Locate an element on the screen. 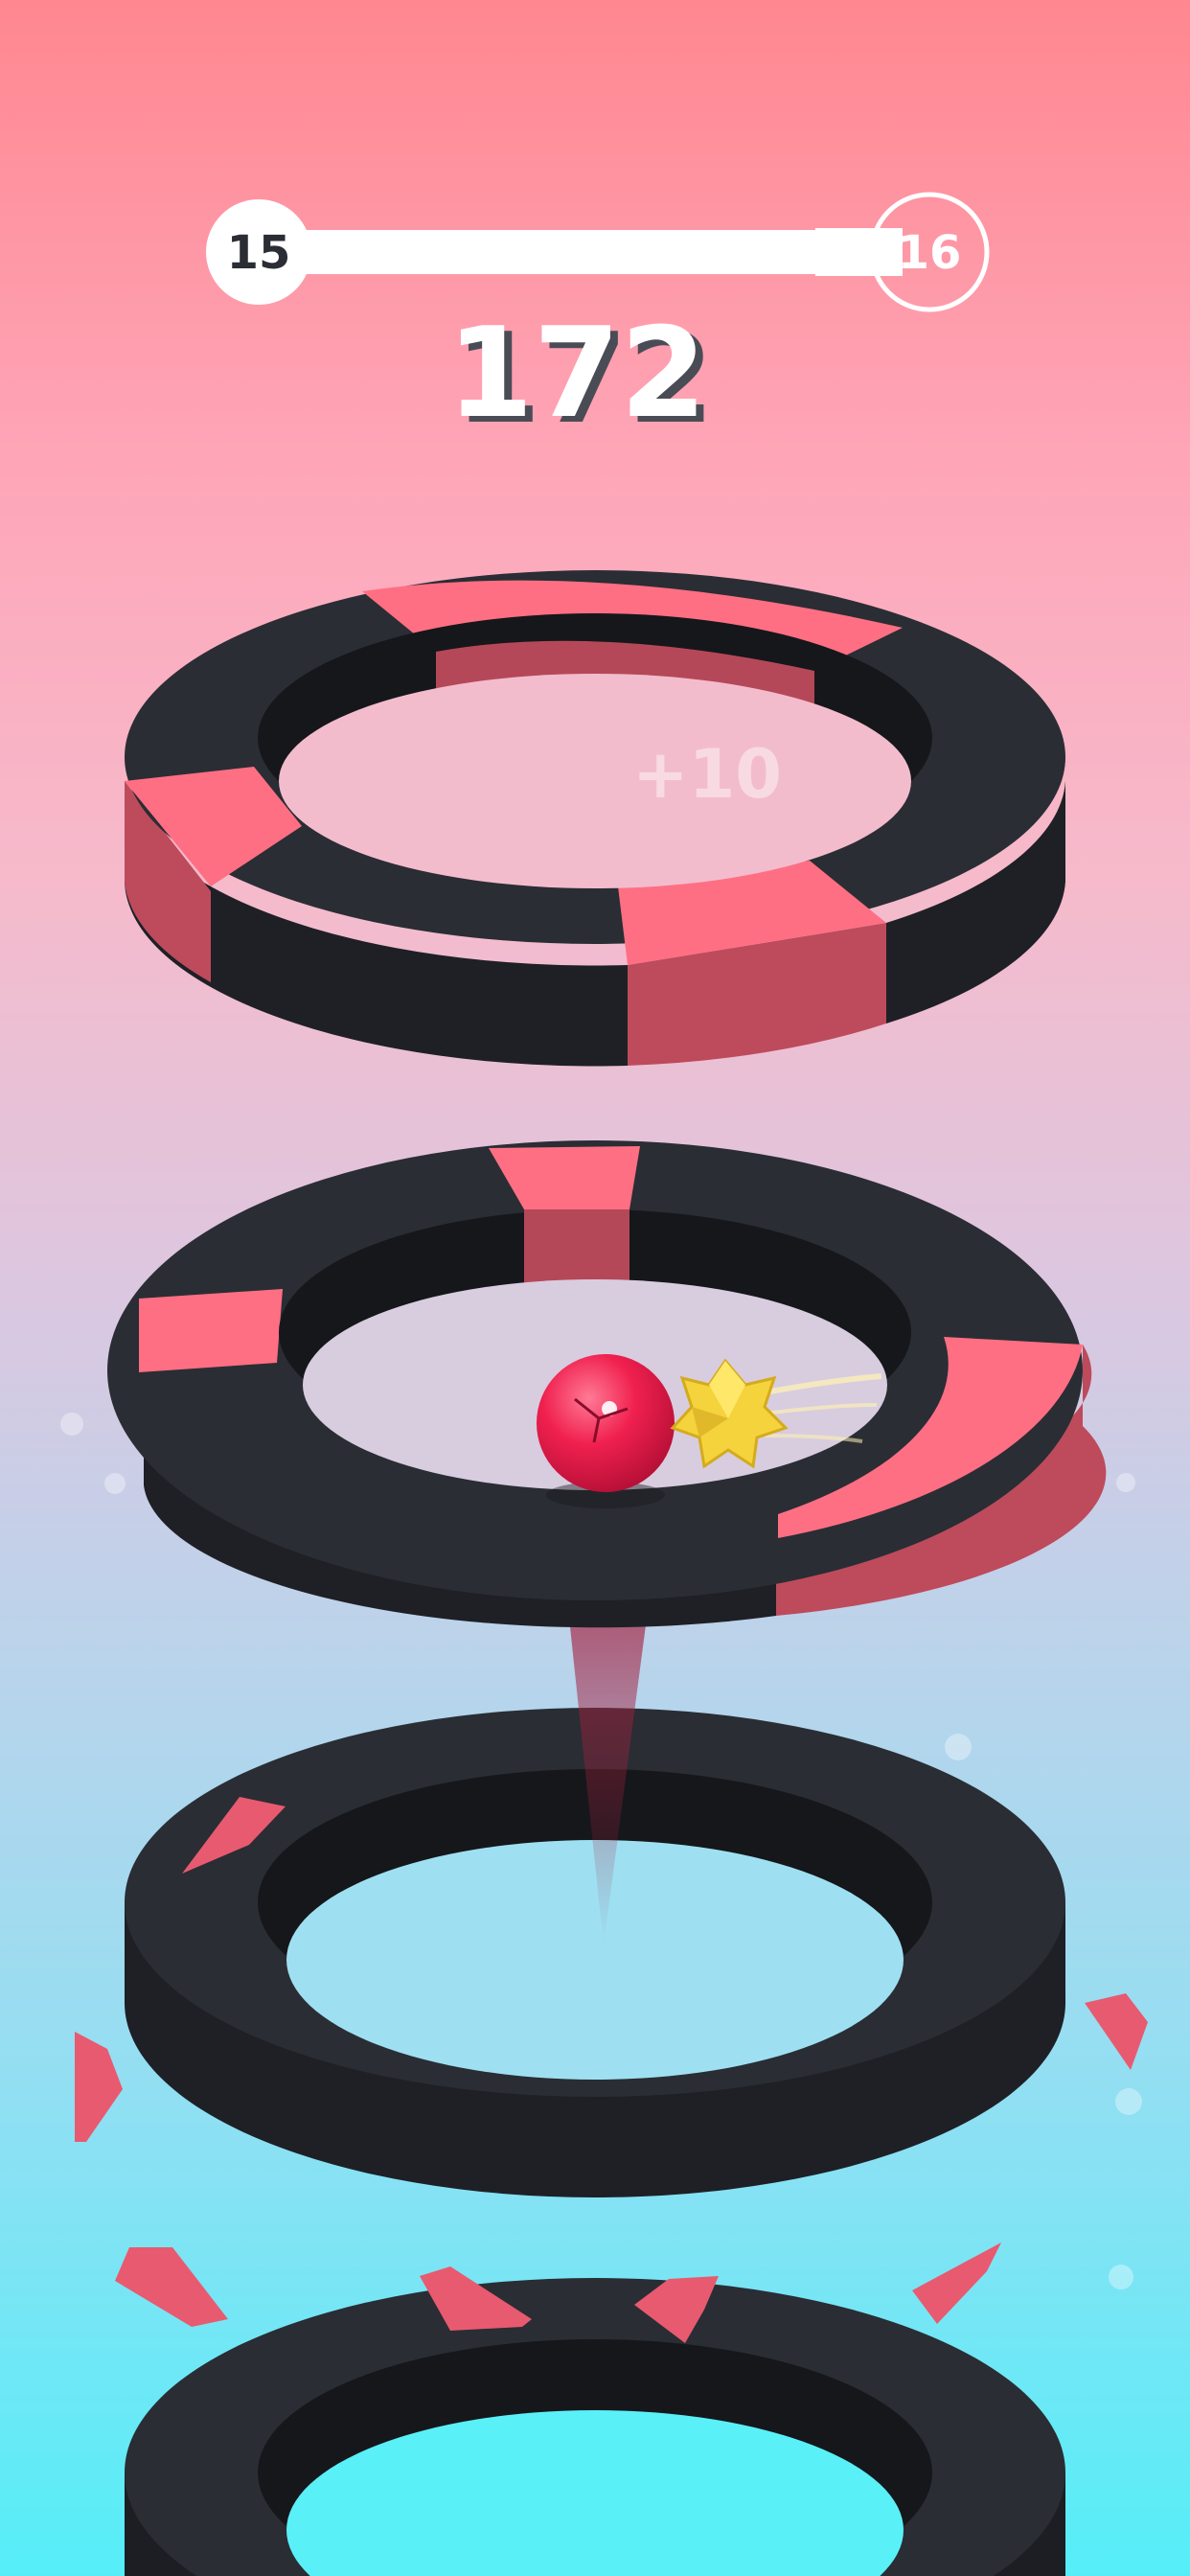 This screenshot has width=1190, height=2576. next-level-number: 16 is located at coordinates (930, 253).